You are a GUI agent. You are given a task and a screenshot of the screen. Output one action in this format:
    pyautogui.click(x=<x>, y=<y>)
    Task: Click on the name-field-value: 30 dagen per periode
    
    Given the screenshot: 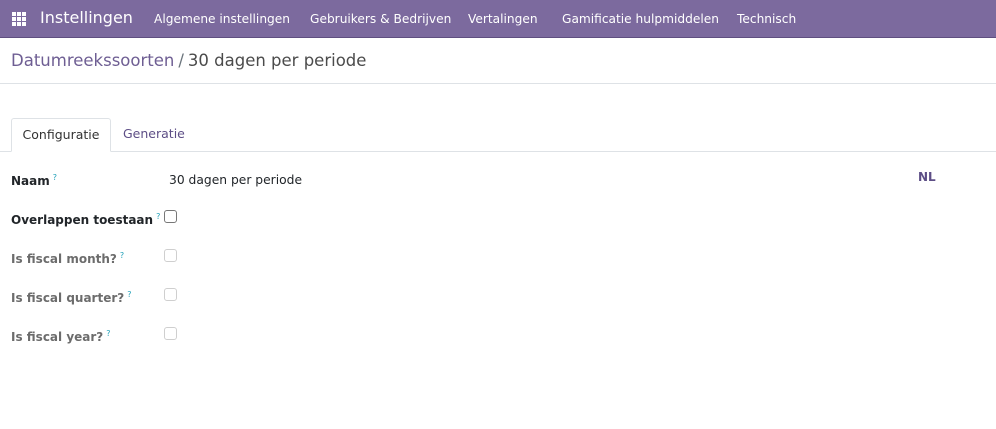 What is the action you would take?
    pyautogui.click(x=235, y=180)
    